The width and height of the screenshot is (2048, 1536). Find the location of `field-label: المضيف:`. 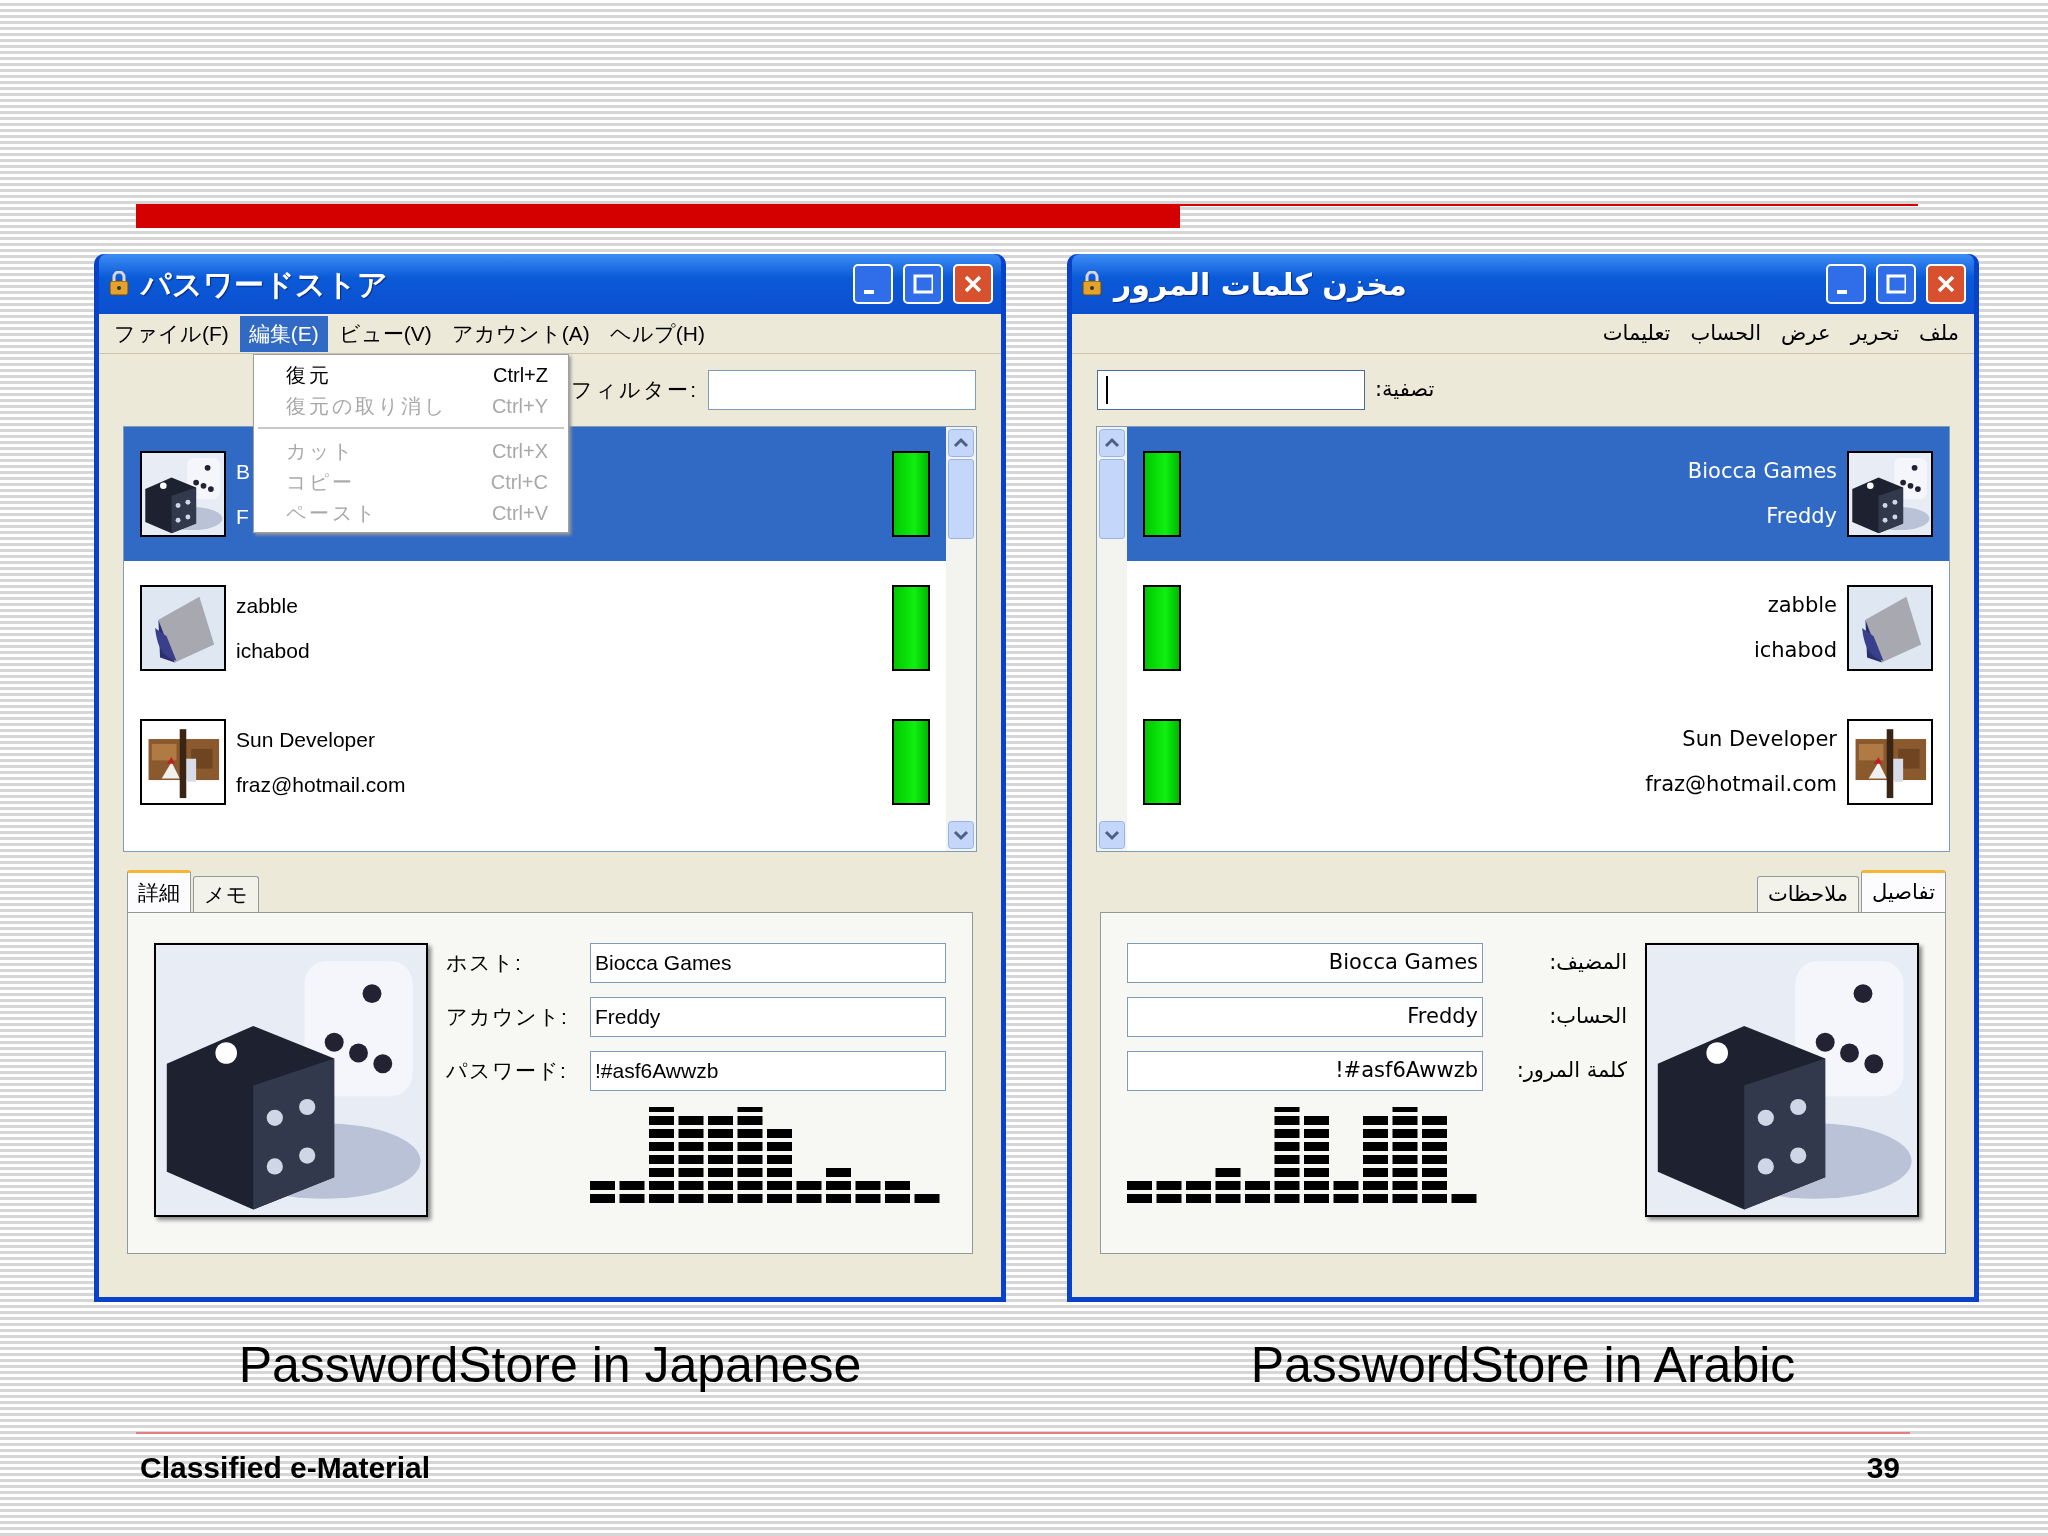

field-label: المضيف: is located at coordinates (1587, 963).